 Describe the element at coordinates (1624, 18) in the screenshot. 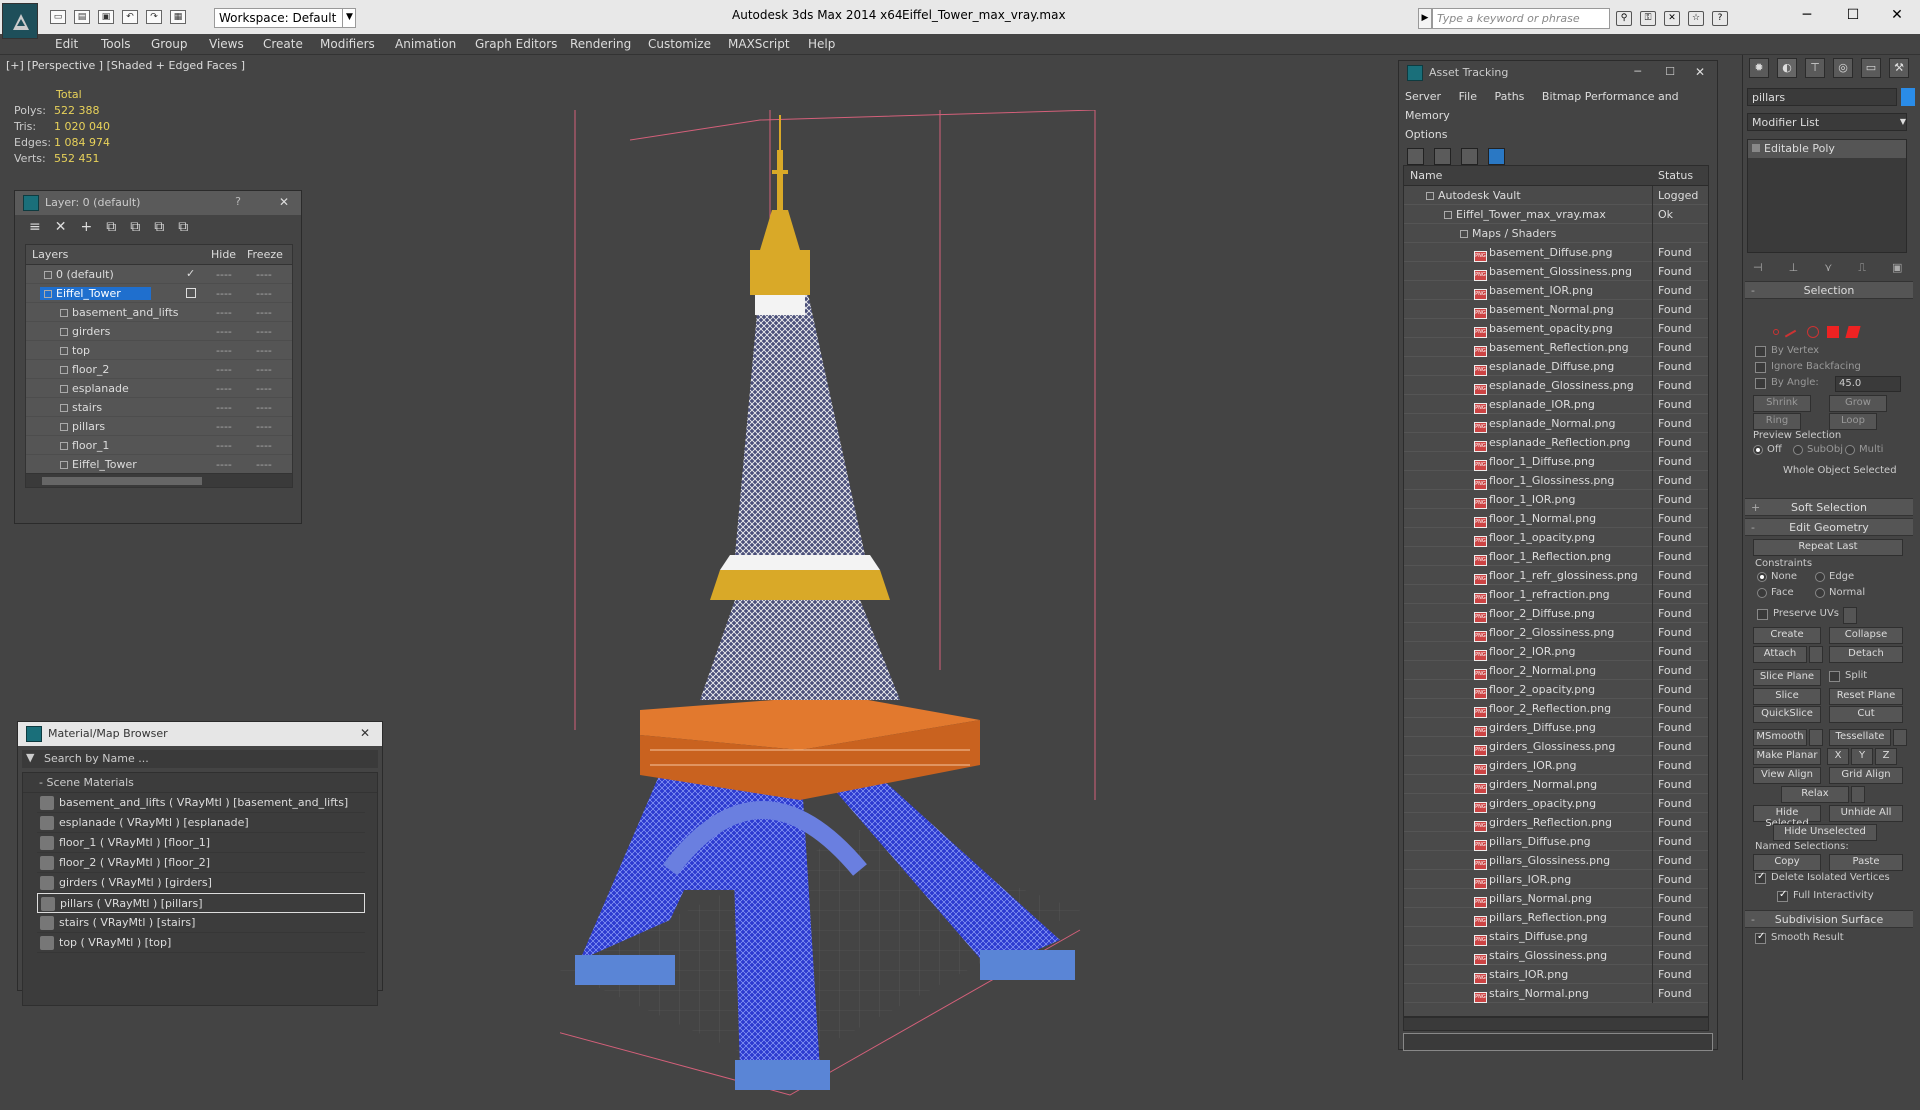

I see `binoculars-icon: ⚲` at that location.